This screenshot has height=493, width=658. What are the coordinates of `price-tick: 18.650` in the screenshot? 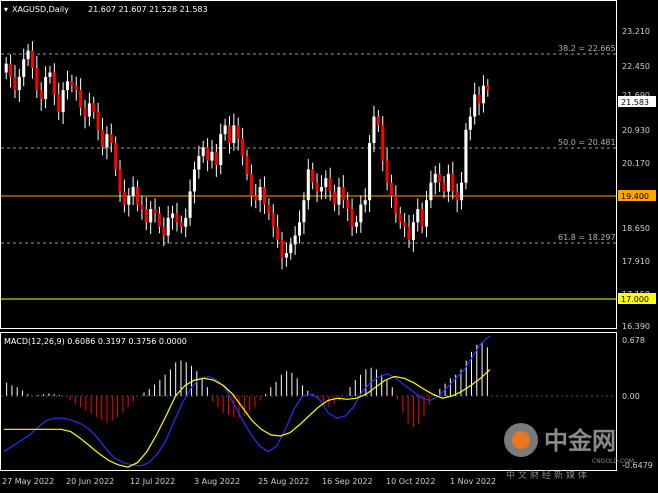 It's located at (636, 228).